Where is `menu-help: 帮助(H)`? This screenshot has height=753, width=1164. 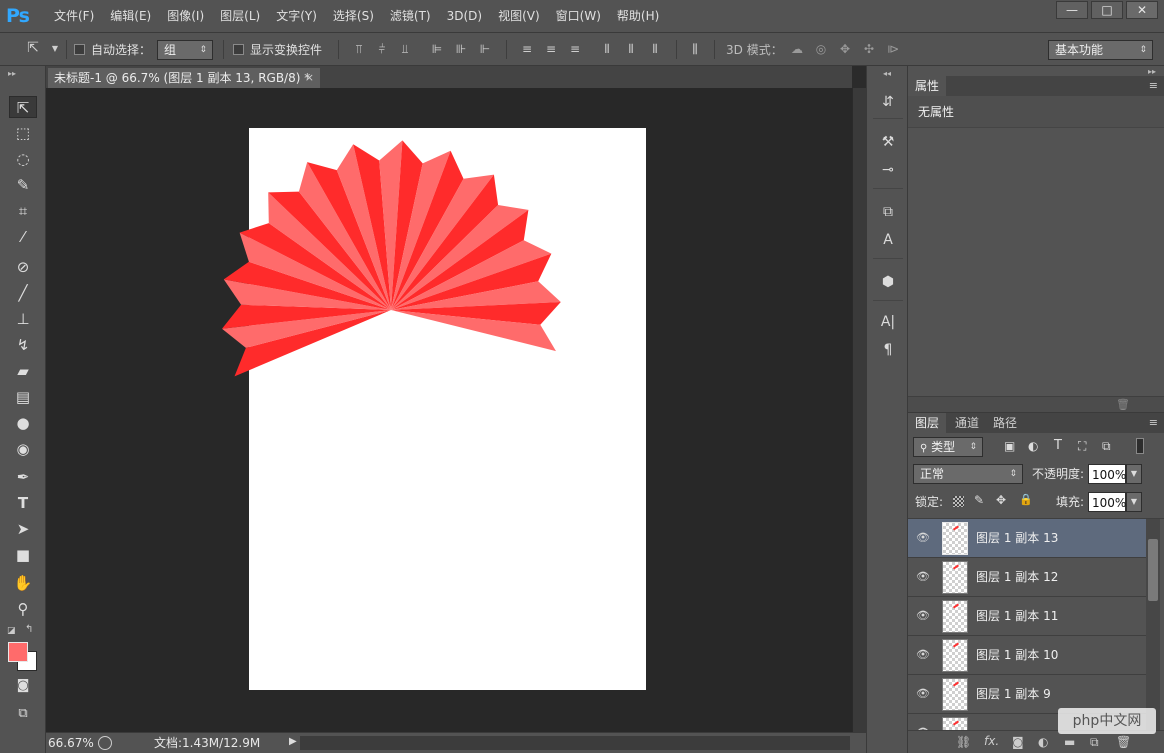
menu-help: 帮助(H) is located at coordinates (638, 16).